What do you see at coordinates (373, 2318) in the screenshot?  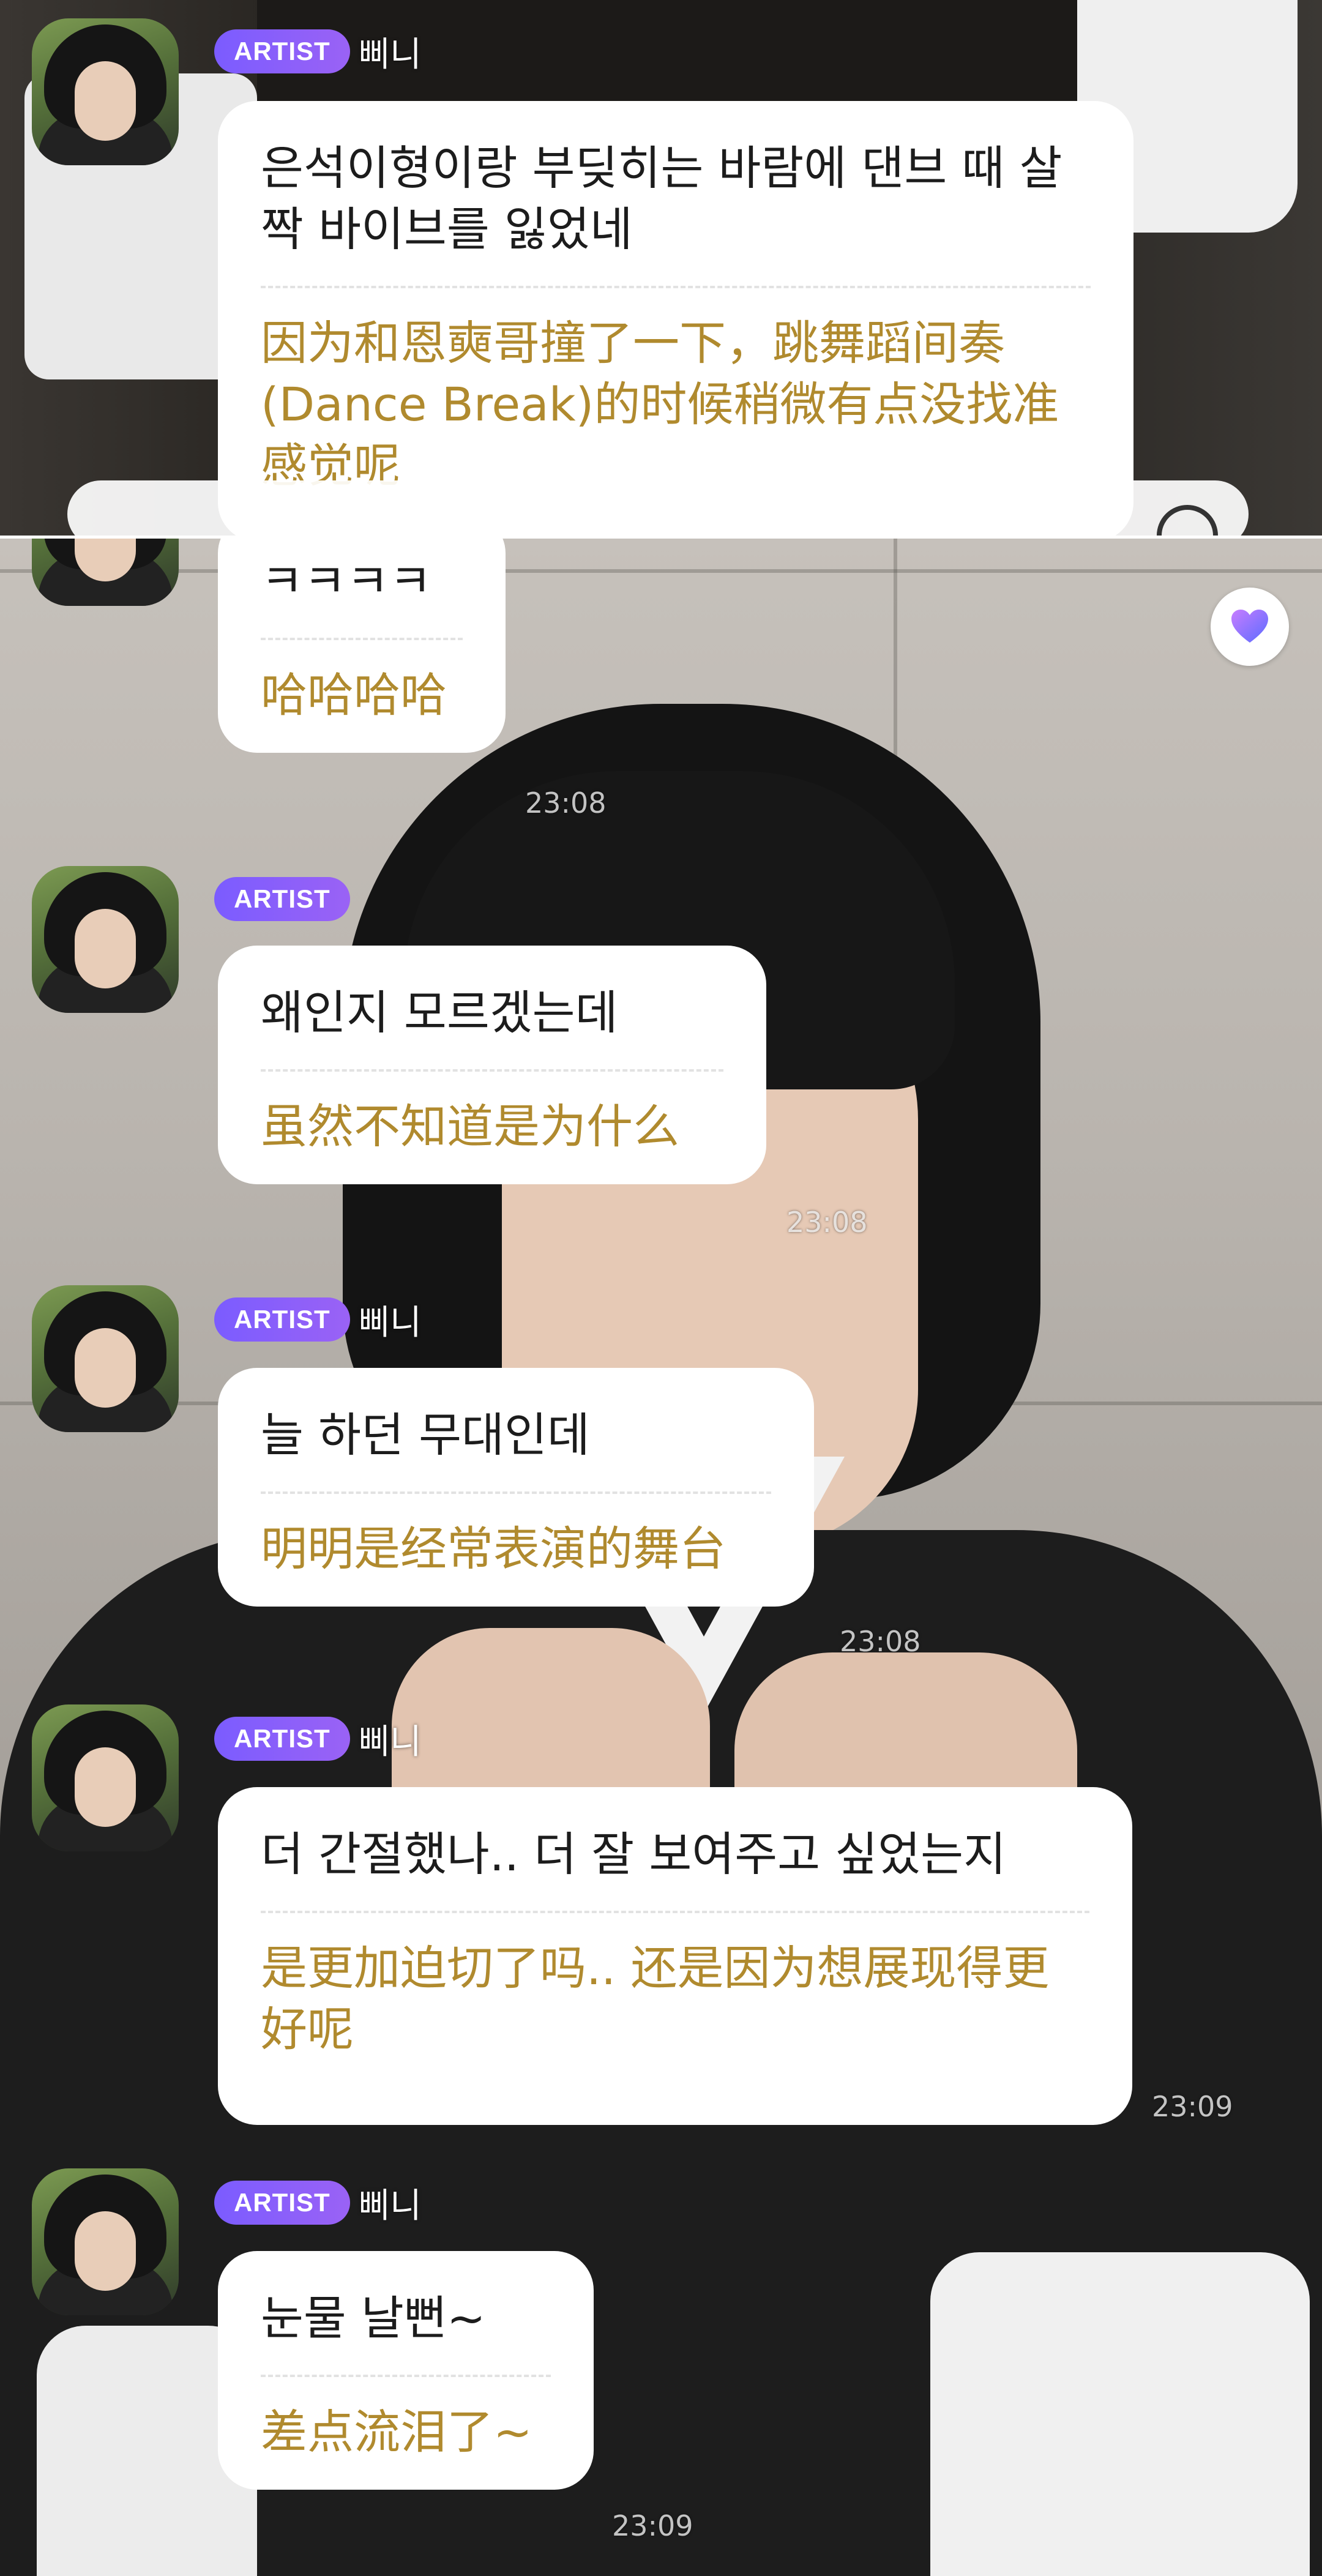 I see `original-message: 눈물 날뻔~` at bounding box center [373, 2318].